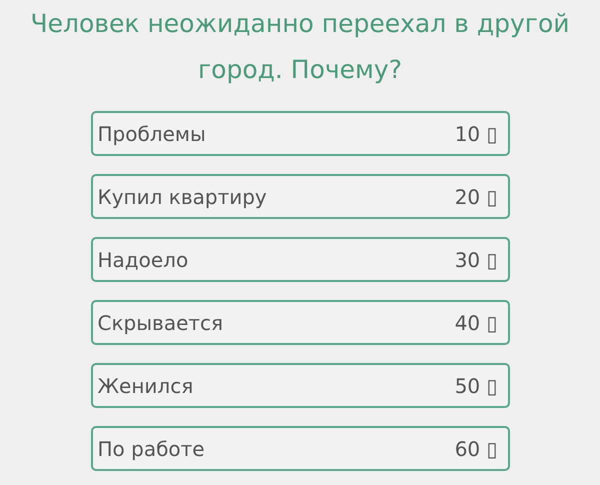  What do you see at coordinates (151, 449) in the screenshot?
I see `answer-label: По работе` at bounding box center [151, 449].